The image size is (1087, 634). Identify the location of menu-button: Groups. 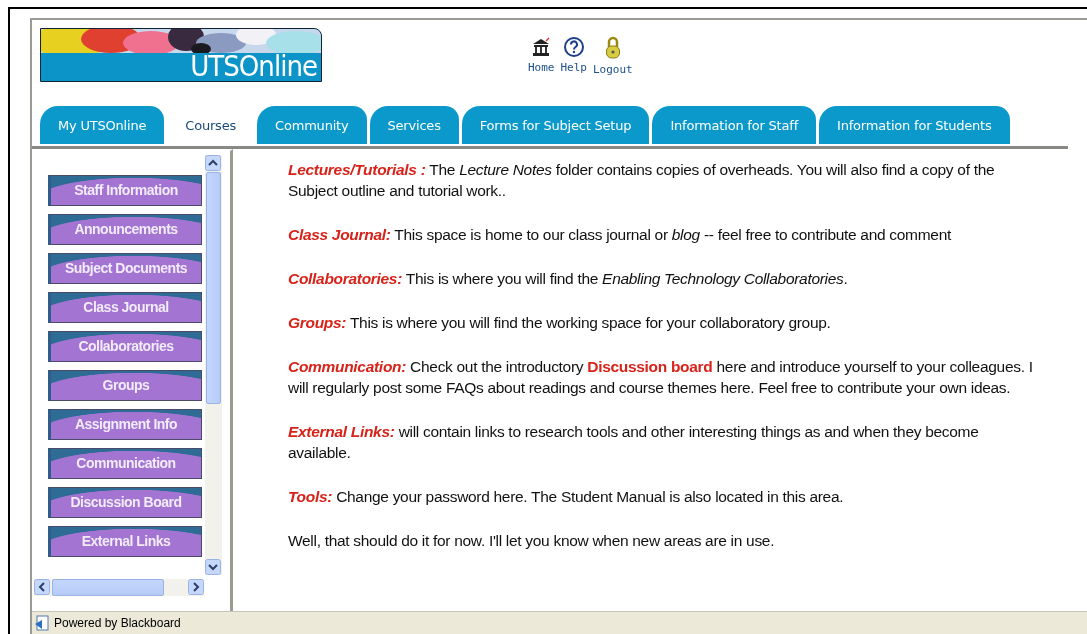
(125, 385).